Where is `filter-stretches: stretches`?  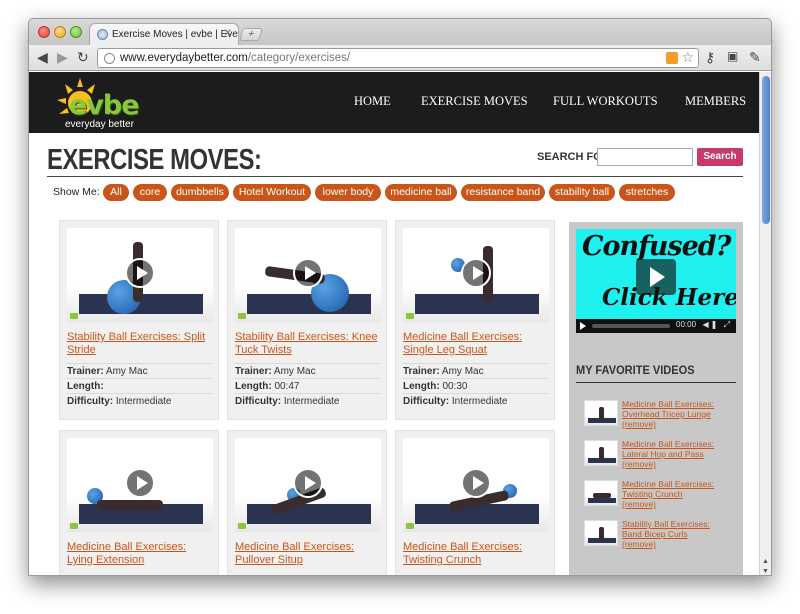
filter-stretches: stretches is located at coordinates (647, 192).